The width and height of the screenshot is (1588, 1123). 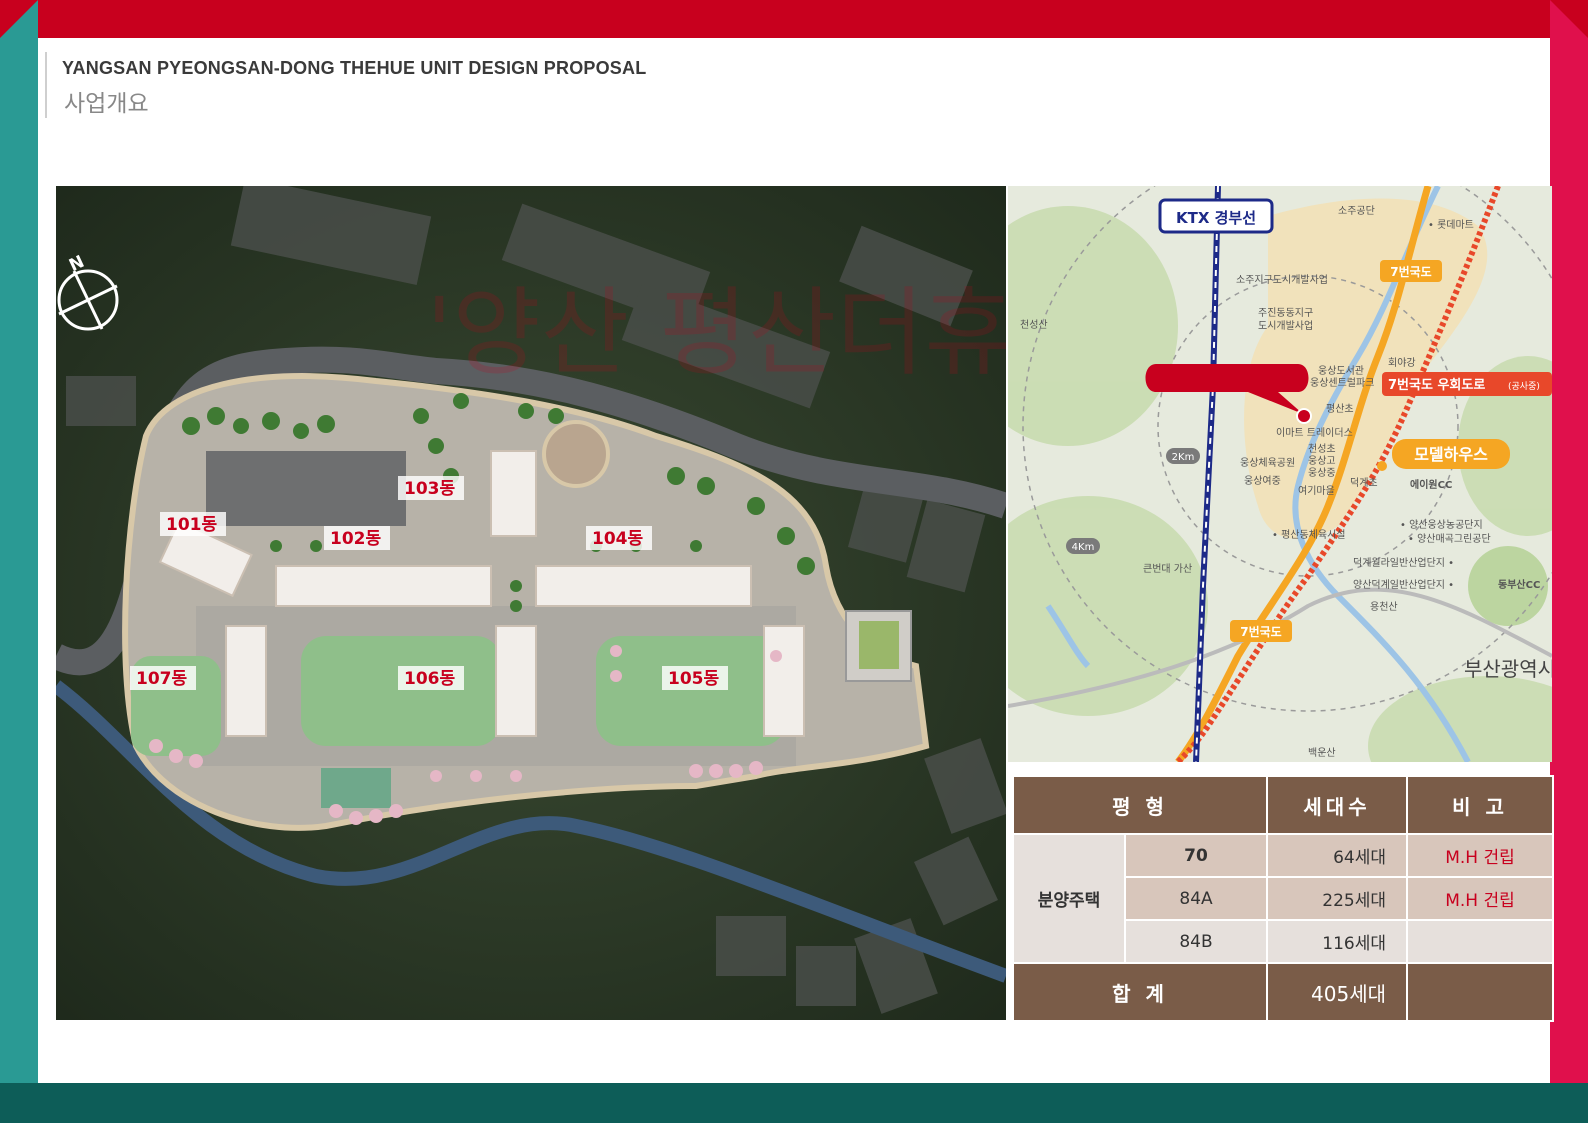 What do you see at coordinates (1267, 463) in the screenshot?
I see `place-label: 웅상체육공원` at bounding box center [1267, 463].